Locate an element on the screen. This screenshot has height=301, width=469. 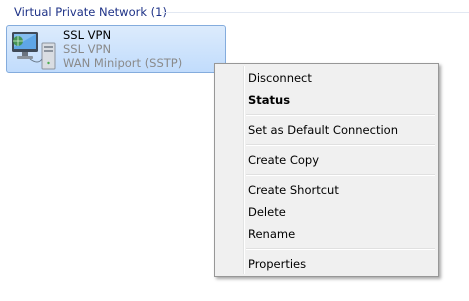
connection-status: SSL VPN is located at coordinates (87, 49).